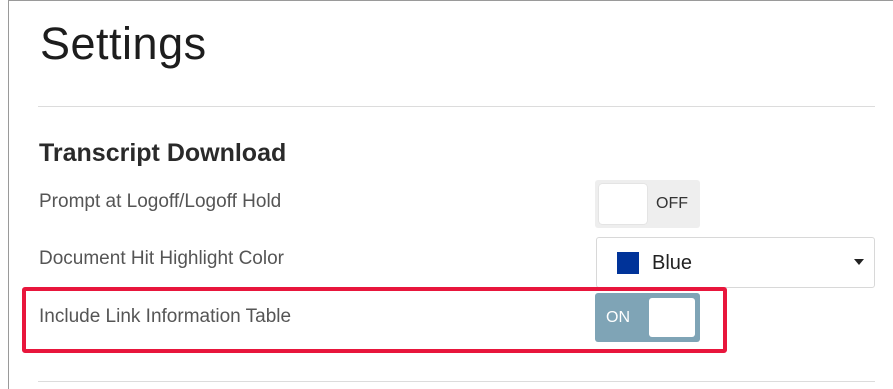 This screenshot has height=389, width=893. Describe the element at coordinates (647, 317) in the screenshot. I see `include-link-info-table-toggle: ON` at that location.